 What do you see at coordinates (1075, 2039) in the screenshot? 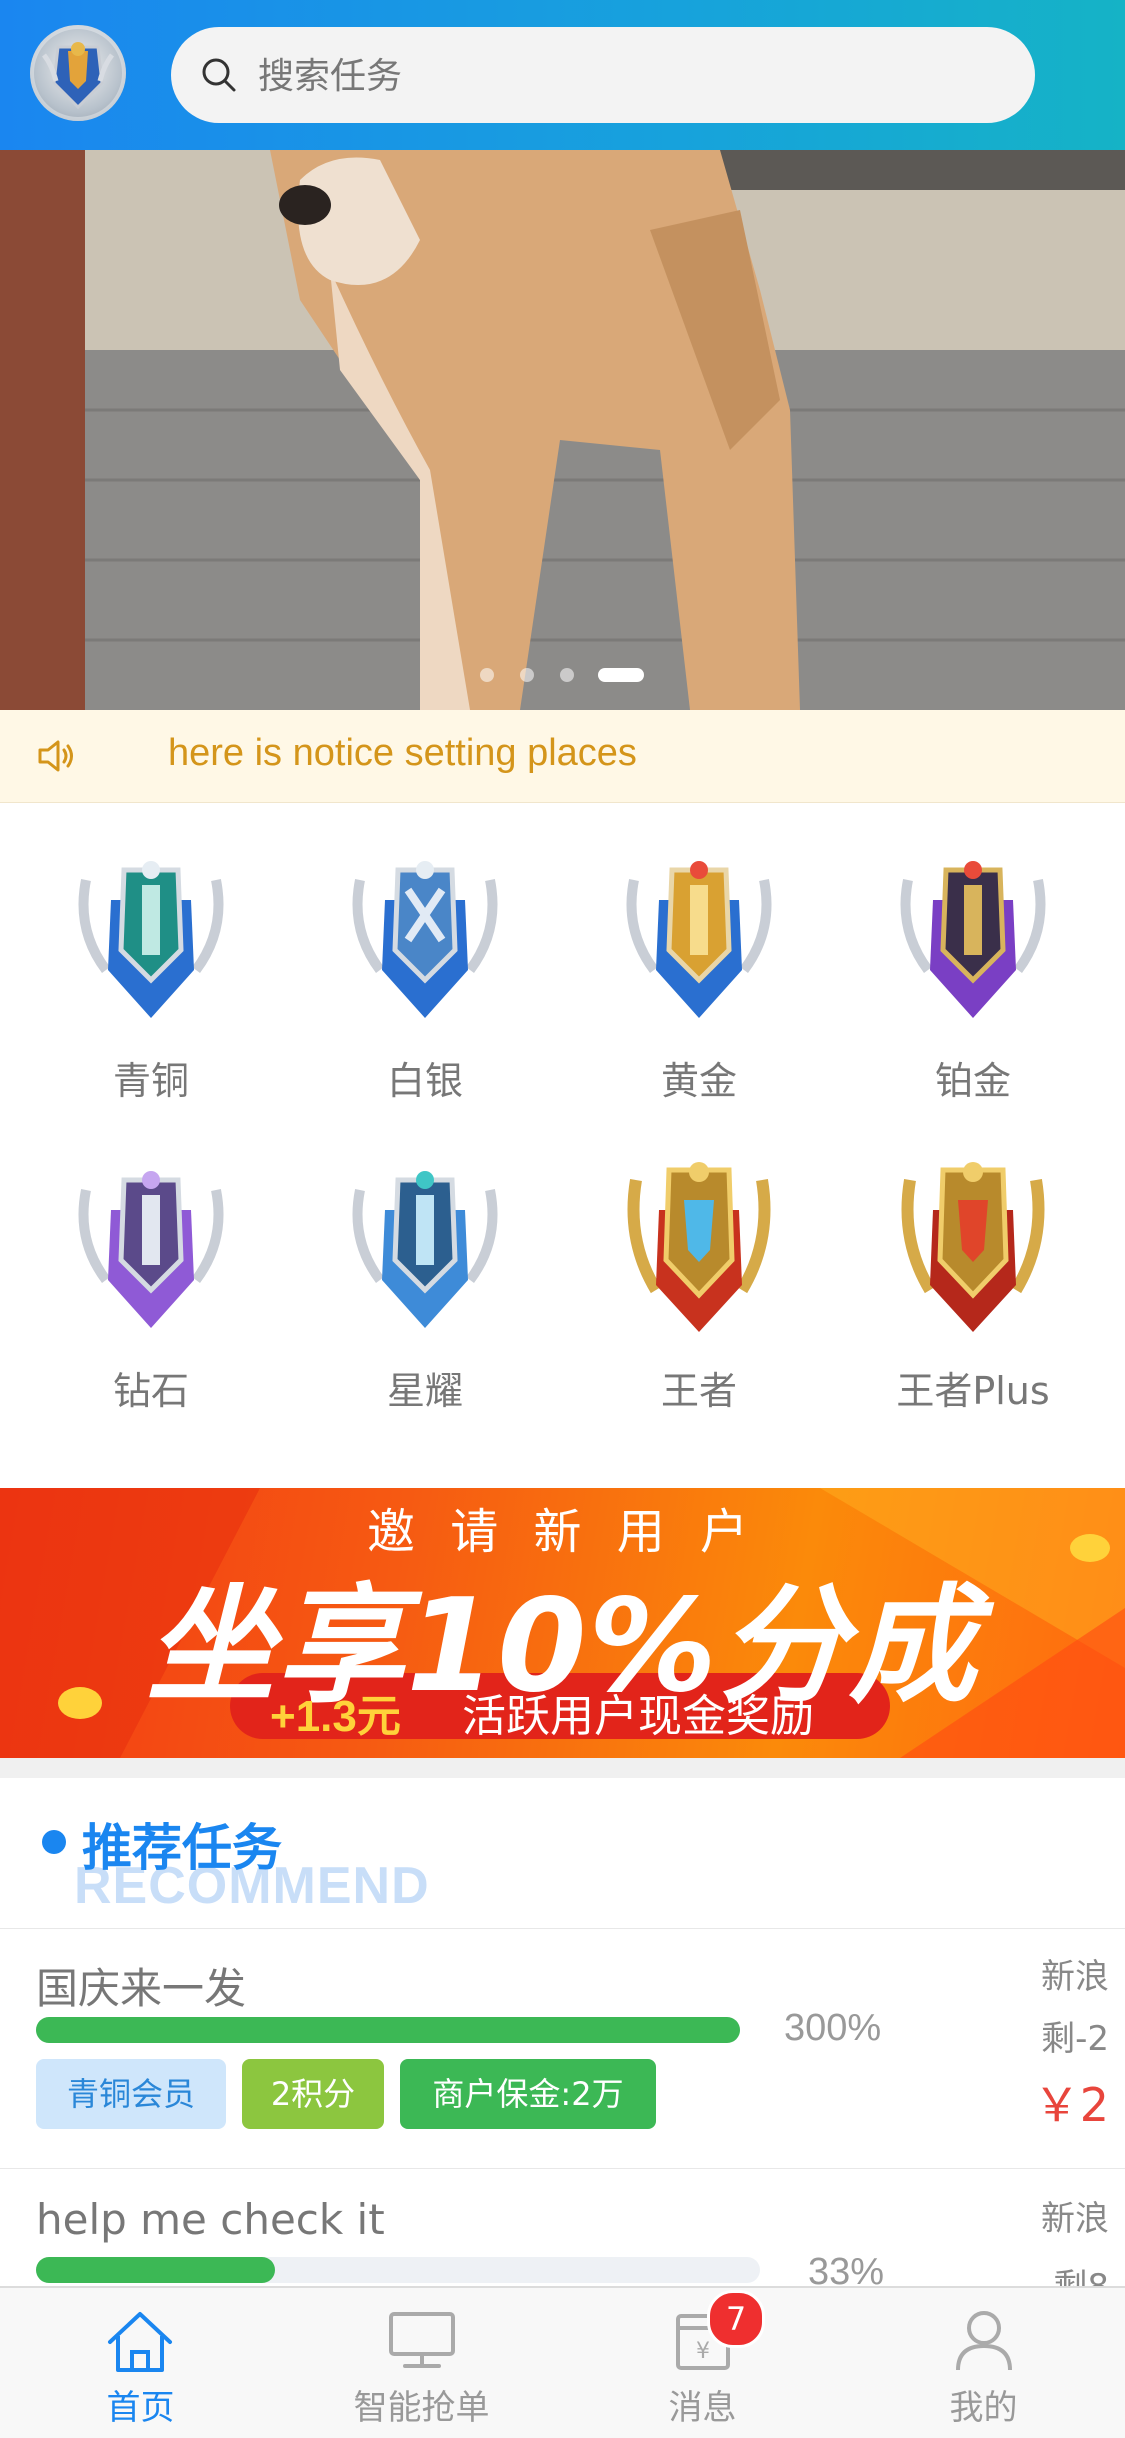
I see `task-remaining: 剩-2` at bounding box center [1075, 2039].